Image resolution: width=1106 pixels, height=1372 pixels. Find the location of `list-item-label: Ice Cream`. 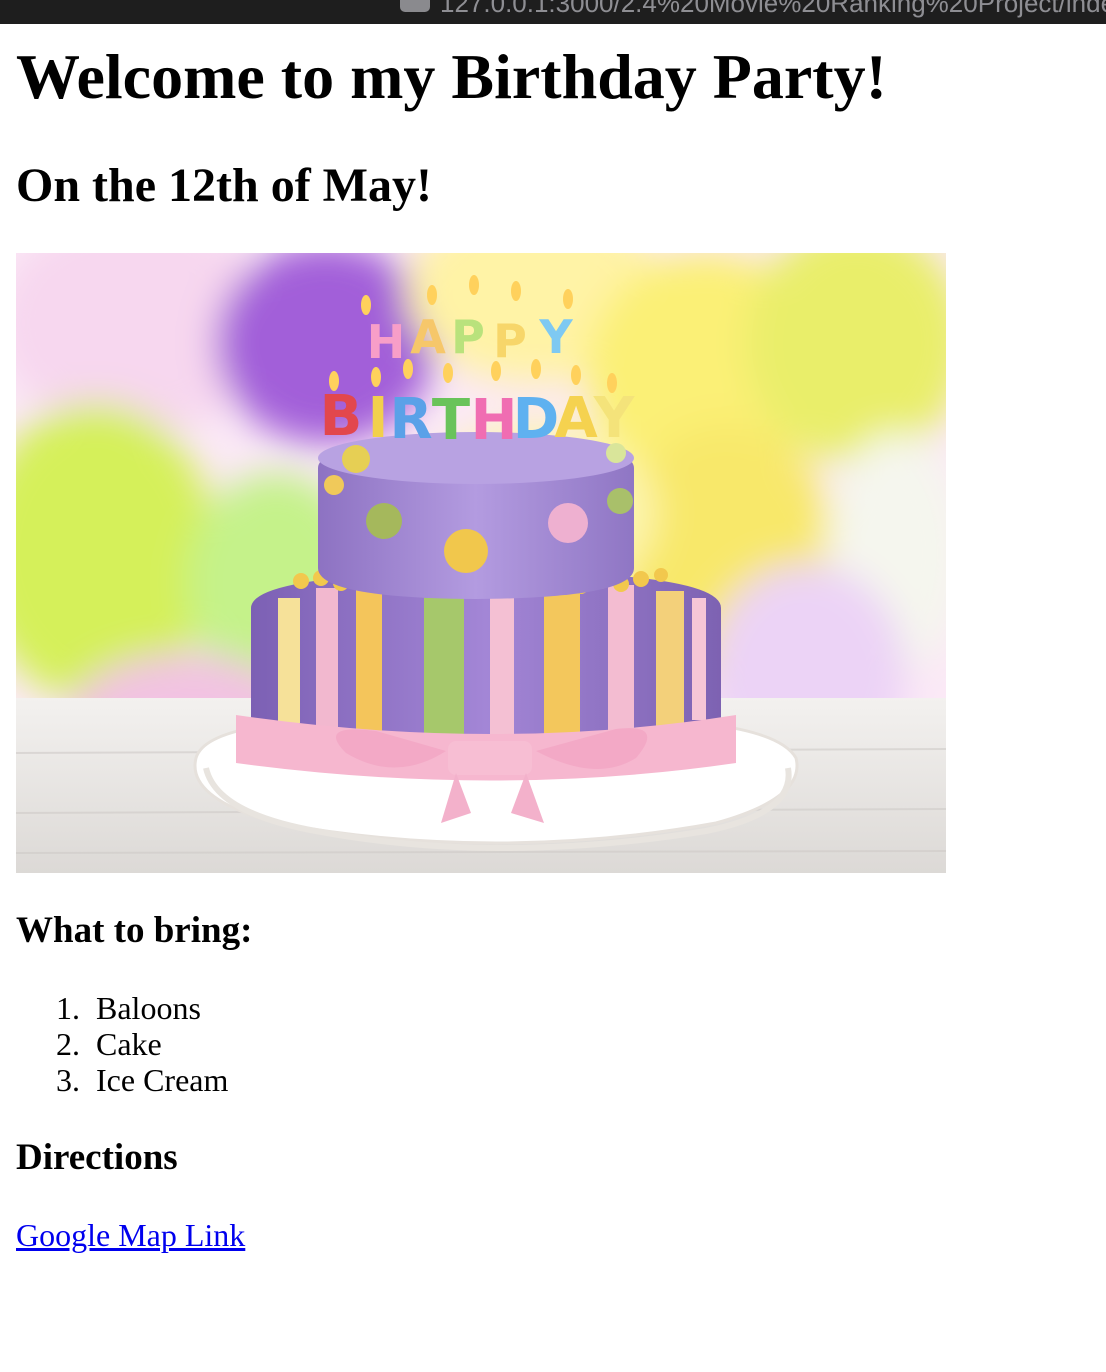

list-item-label: Ice Cream is located at coordinates (162, 1080).